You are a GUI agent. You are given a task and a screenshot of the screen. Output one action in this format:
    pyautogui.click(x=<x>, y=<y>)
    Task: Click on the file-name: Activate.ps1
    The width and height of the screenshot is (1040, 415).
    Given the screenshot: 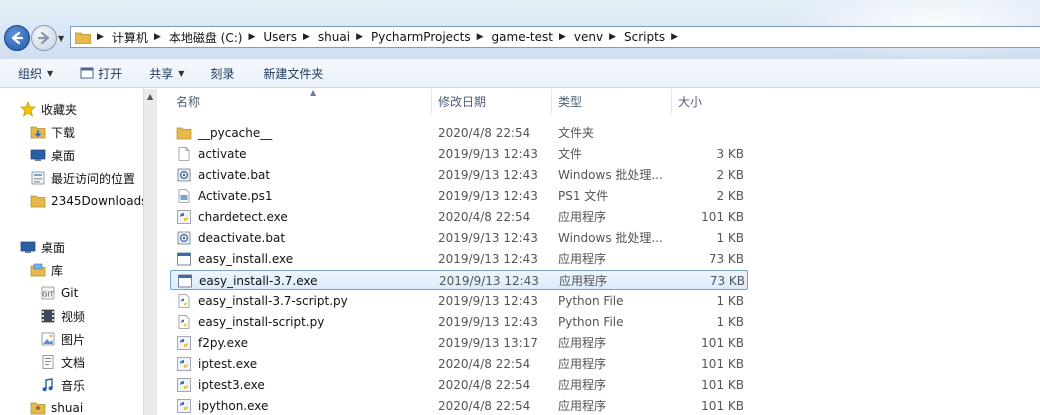 What is the action you would take?
    pyautogui.click(x=235, y=196)
    